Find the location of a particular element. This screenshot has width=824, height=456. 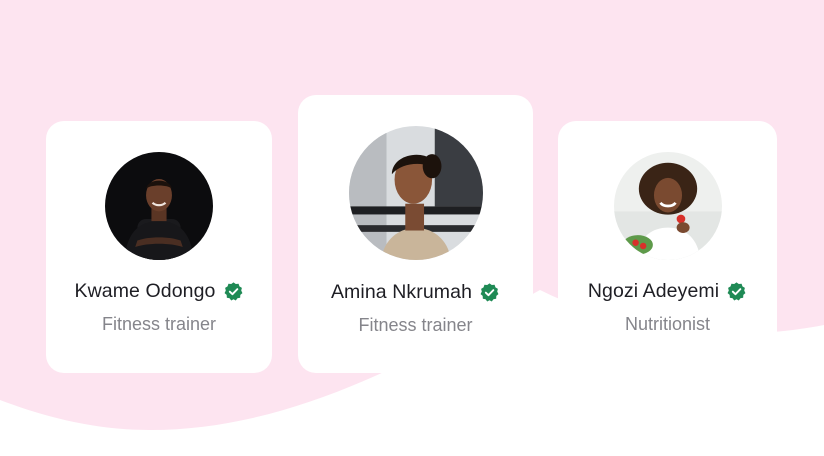

profile-name: Amina Nkrumah is located at coordinates (401, 292).